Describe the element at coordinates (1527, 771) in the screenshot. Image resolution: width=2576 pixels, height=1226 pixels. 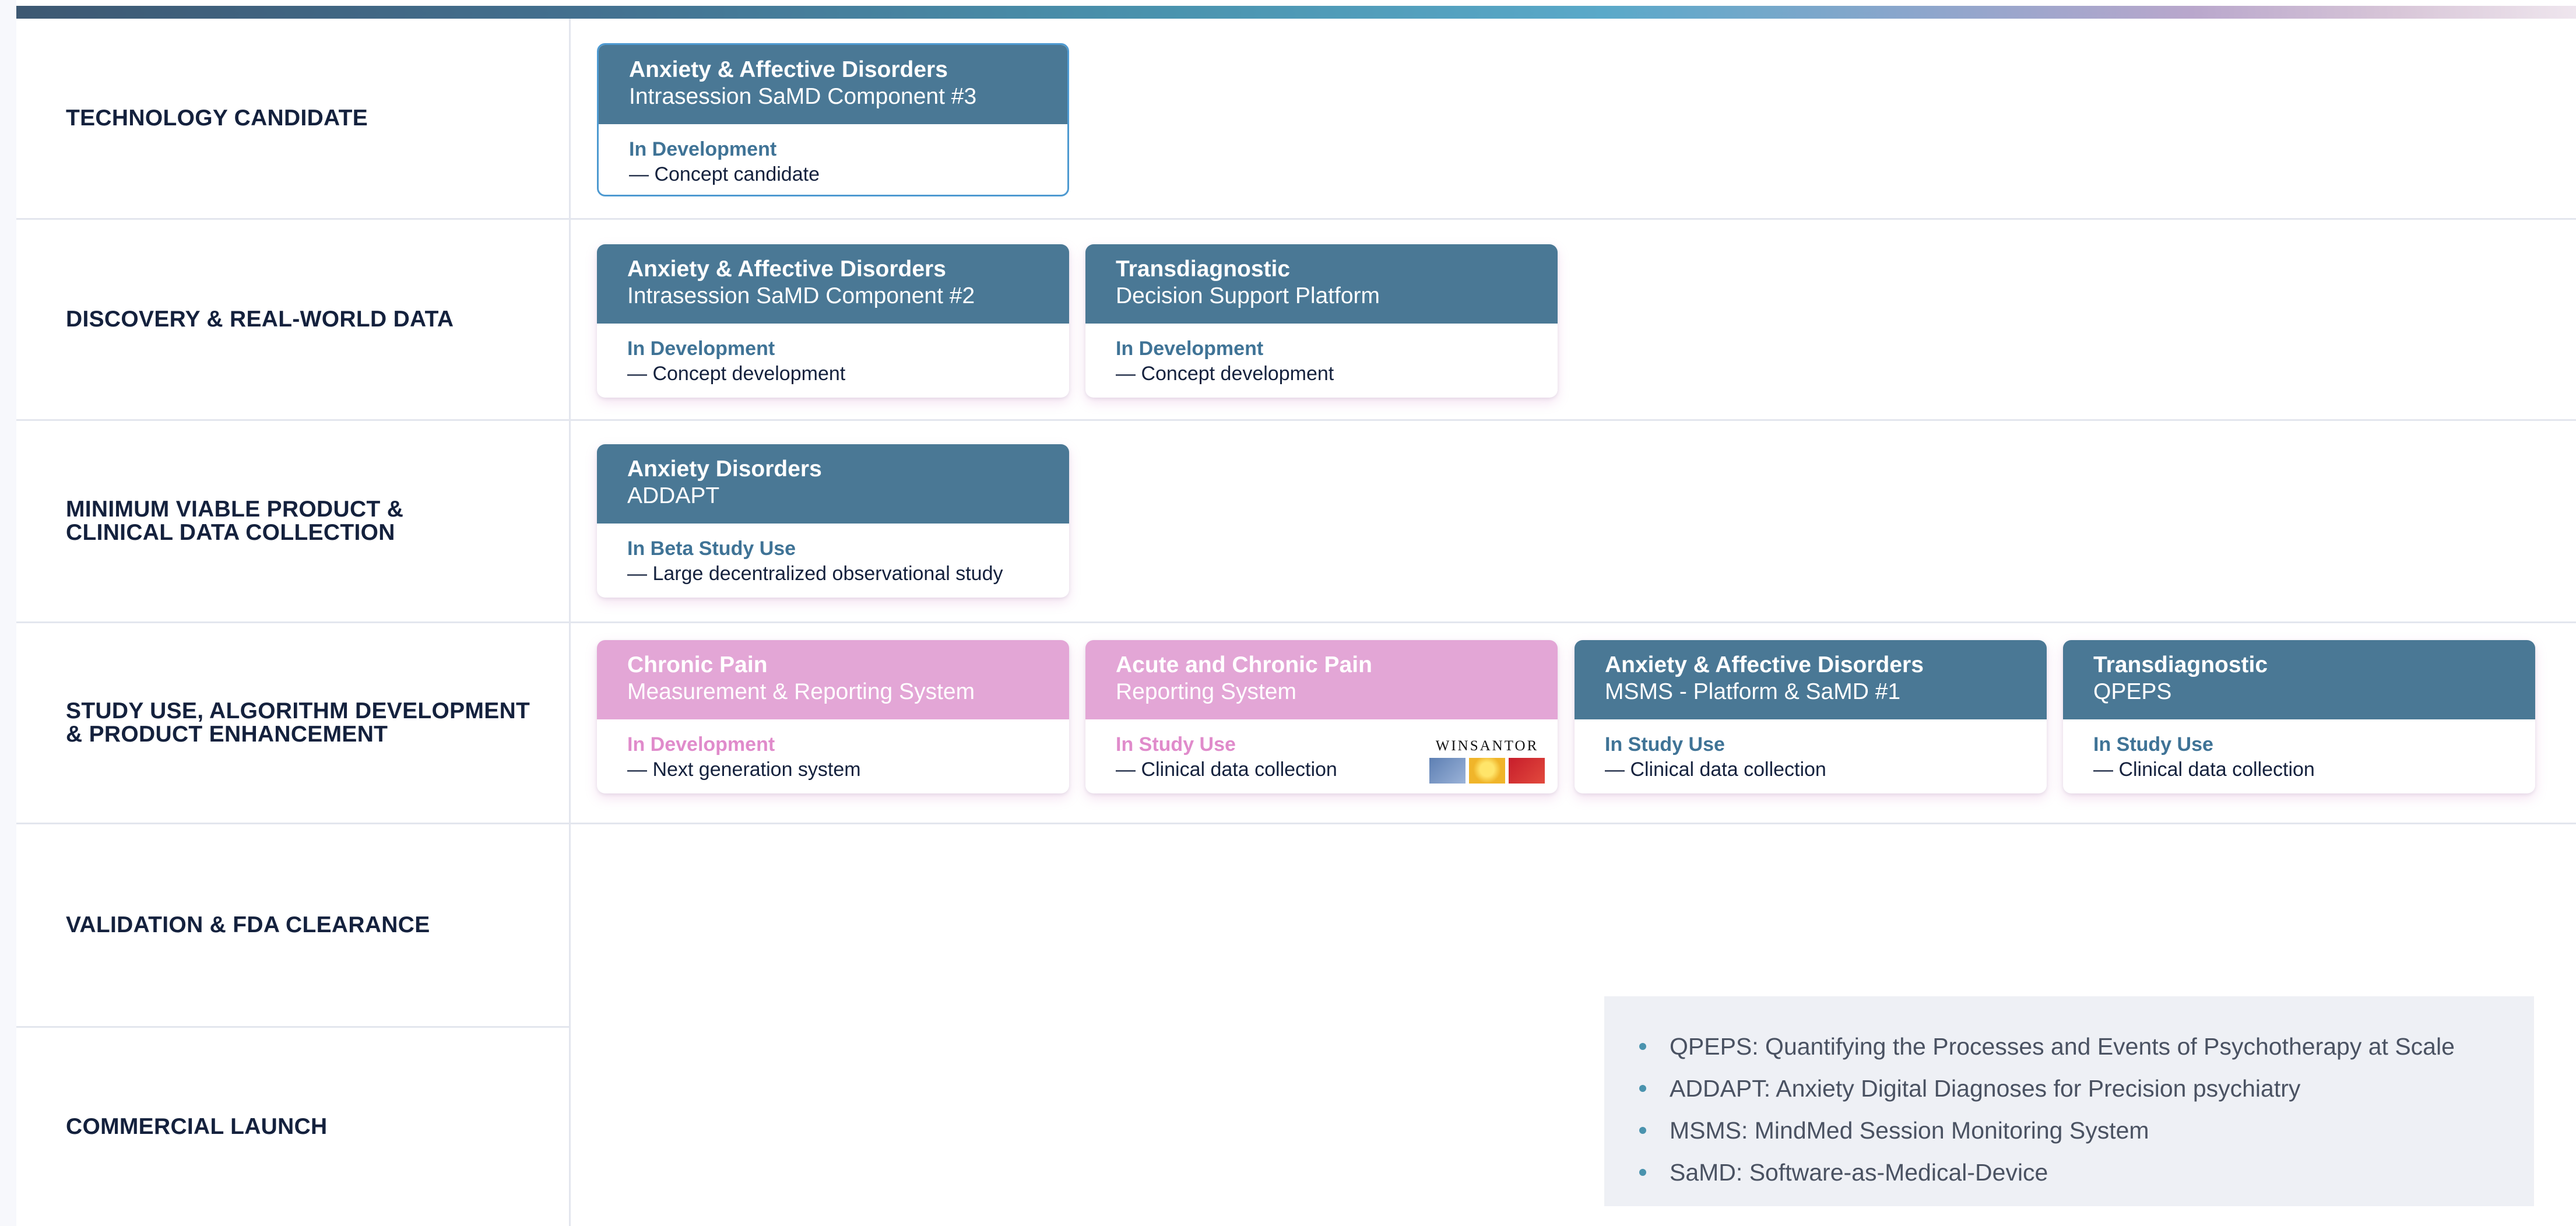
I see `logo-tile-red` at that location.